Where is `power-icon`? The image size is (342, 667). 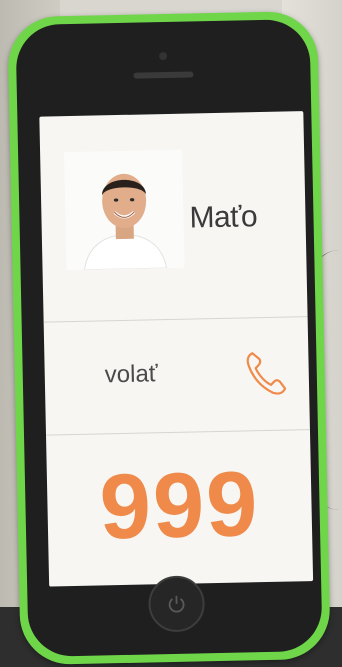
power-icon is located at coordinates (176, 604).